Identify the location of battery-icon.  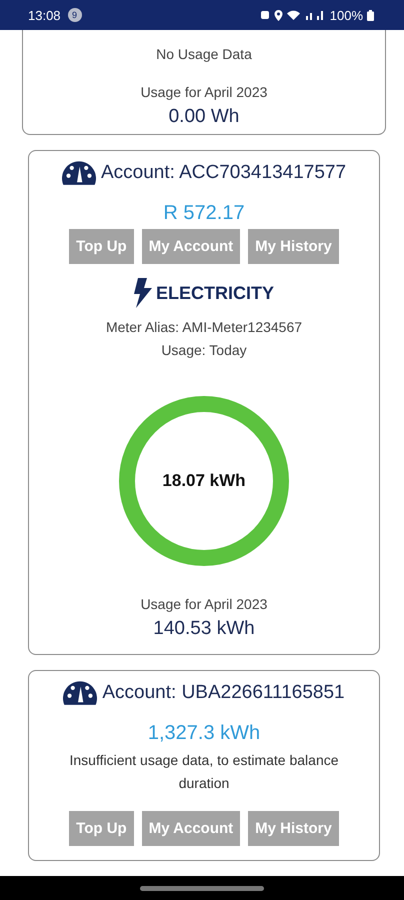
(370, 15).